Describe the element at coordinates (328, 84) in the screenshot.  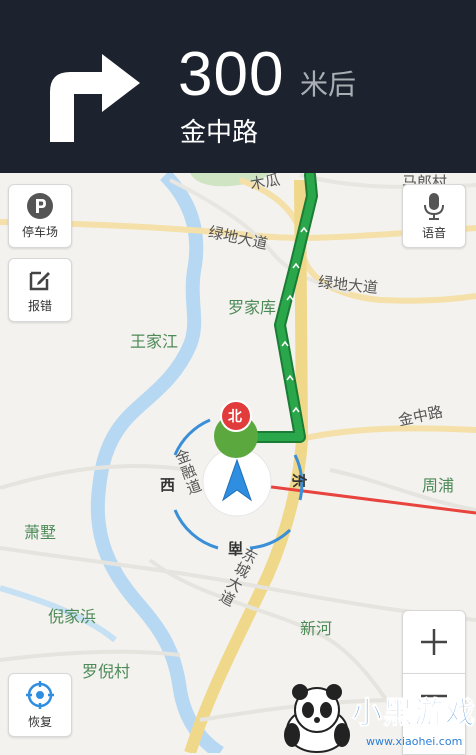
I see `distance-unit: 米后` at that location.